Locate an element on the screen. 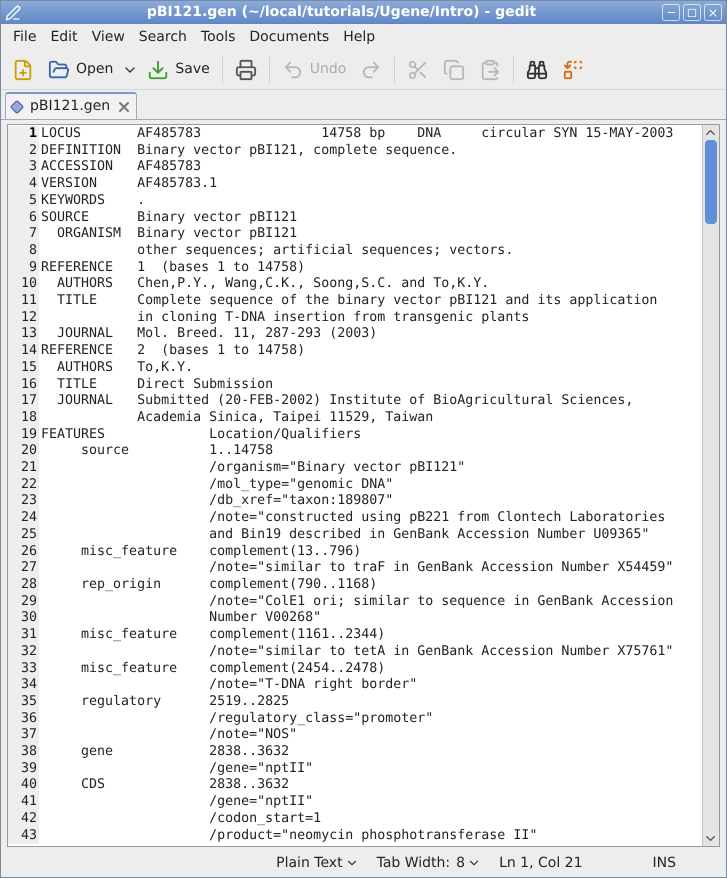  line-number: 6 is located at coordinates (23, 218).